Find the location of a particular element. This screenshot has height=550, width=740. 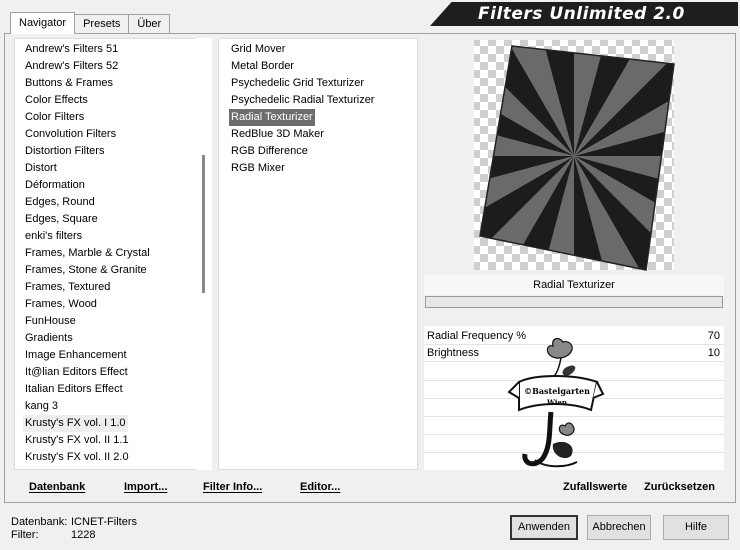

category-item: FunHouse is located at coordinates (50, 321).